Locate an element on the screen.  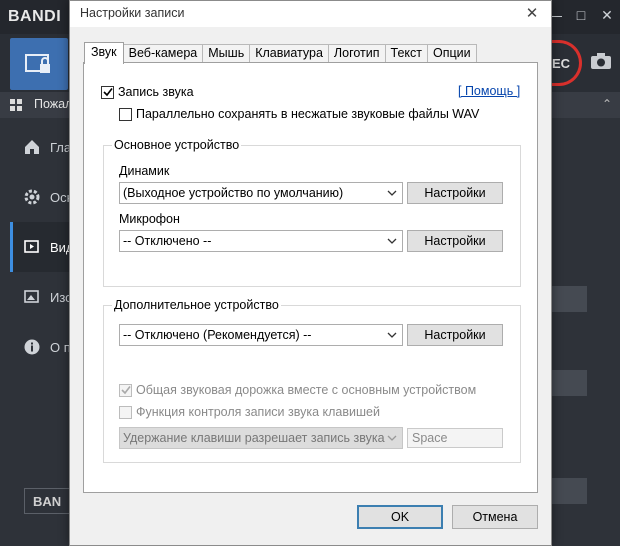
background-app-logo: BANDI is located at coordinates (35, 16).